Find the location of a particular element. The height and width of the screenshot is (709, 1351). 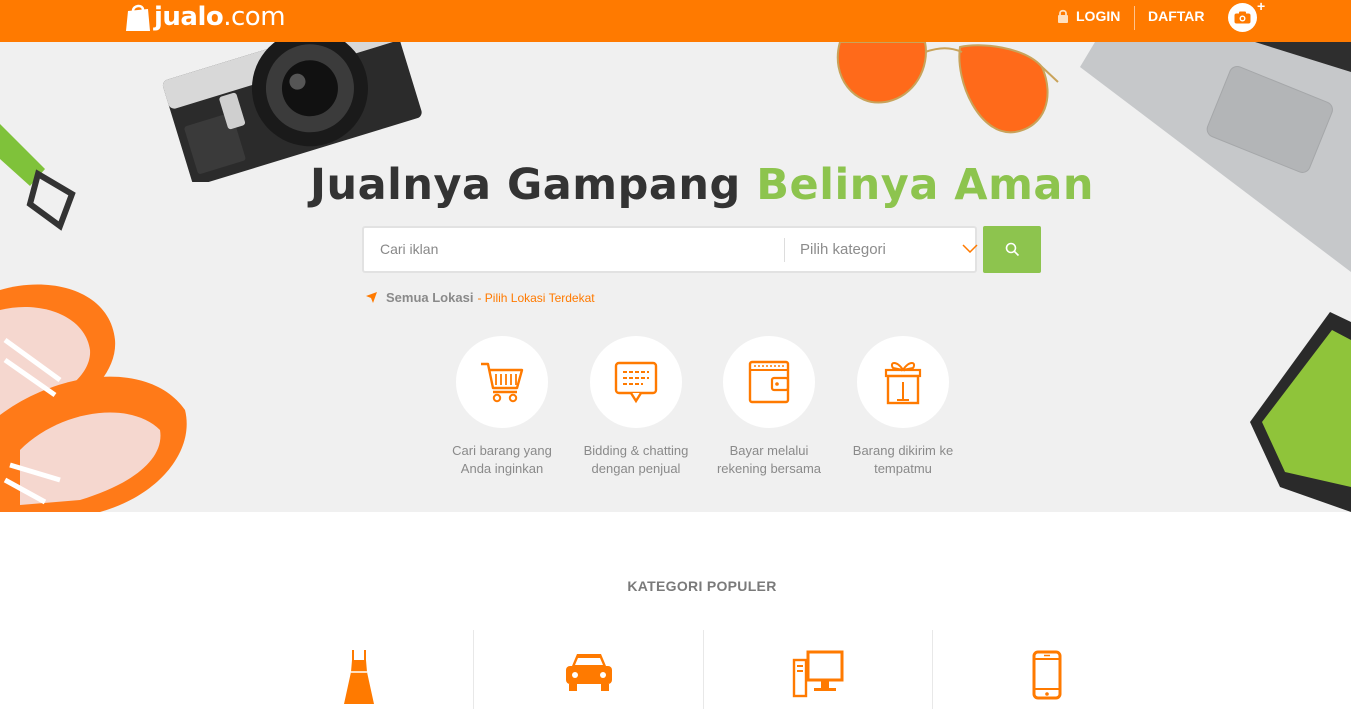

nav-divider is located at coordinates (1134, 18).